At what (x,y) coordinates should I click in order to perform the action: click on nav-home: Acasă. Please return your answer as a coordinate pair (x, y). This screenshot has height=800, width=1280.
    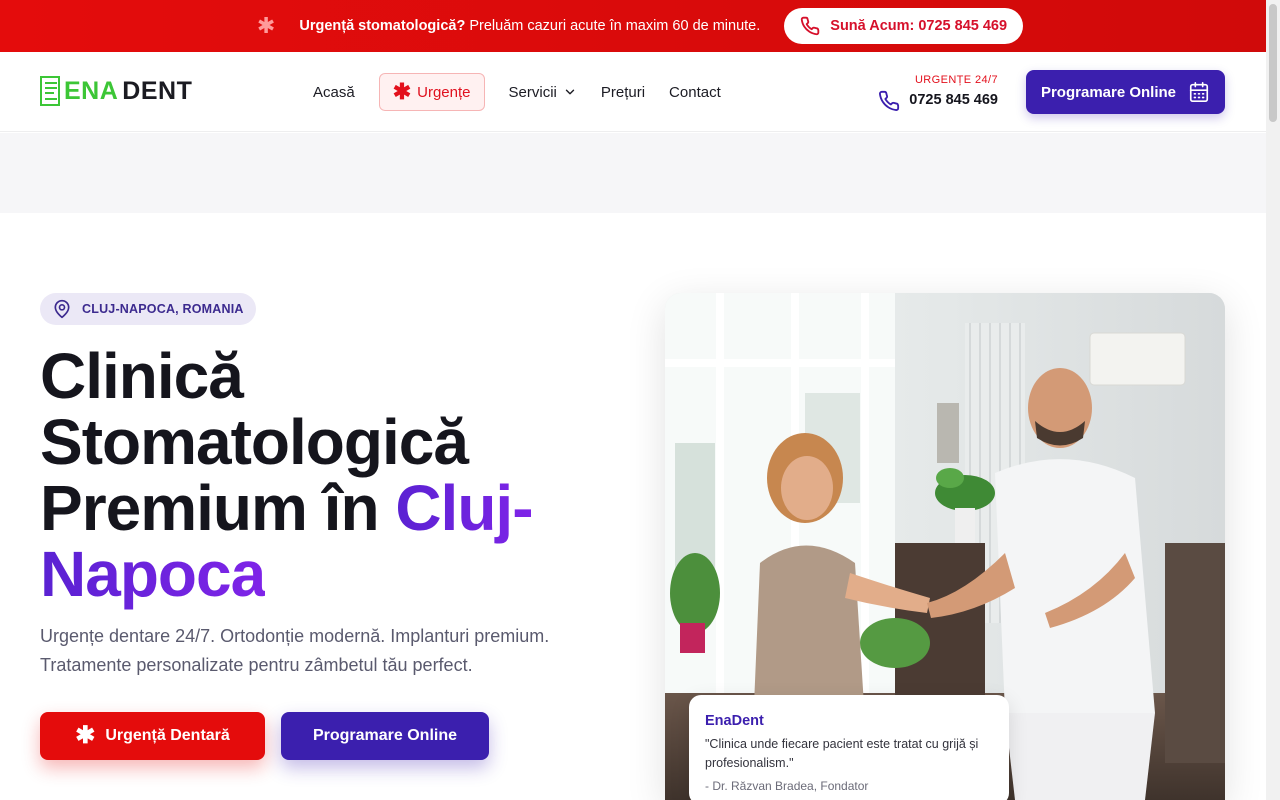
    Looking at the image, I should click on (334, 92).